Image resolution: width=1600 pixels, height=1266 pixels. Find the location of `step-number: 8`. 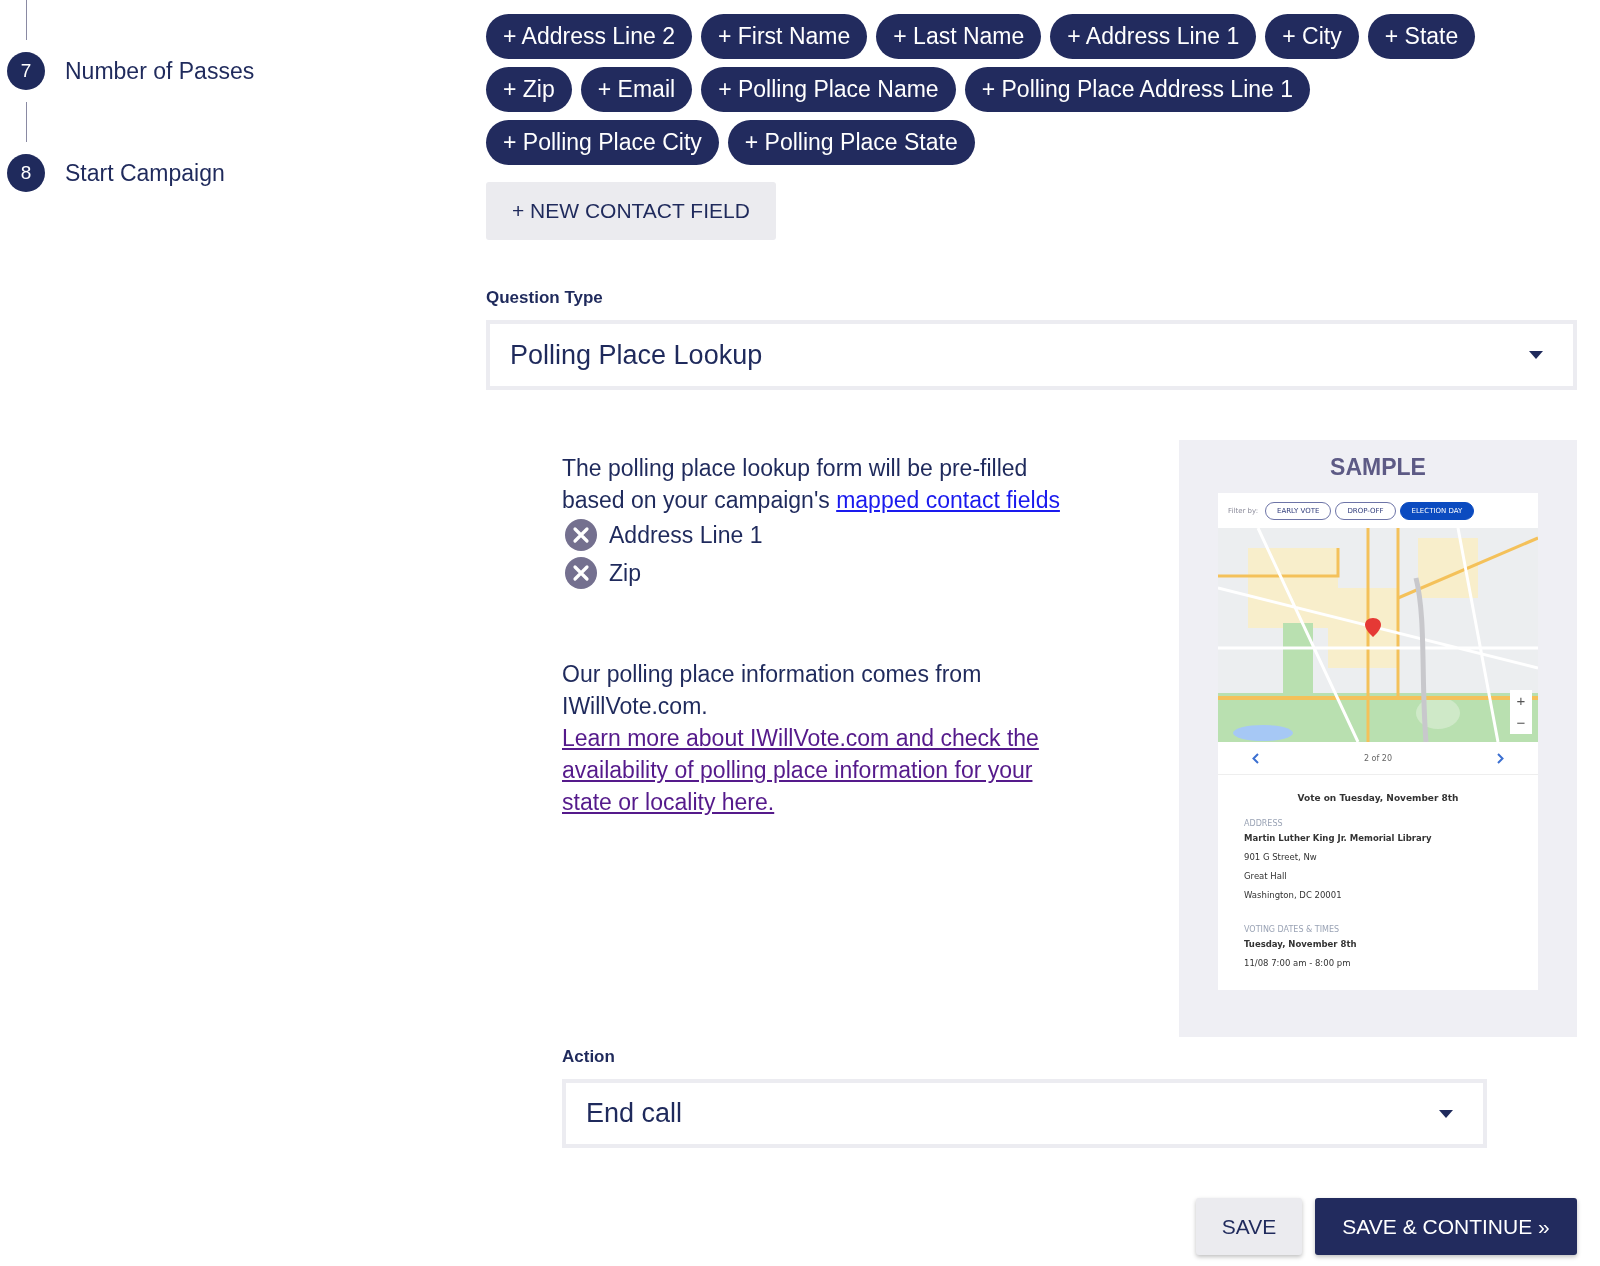

step-number: 8 is located at coordinates (26, 173).